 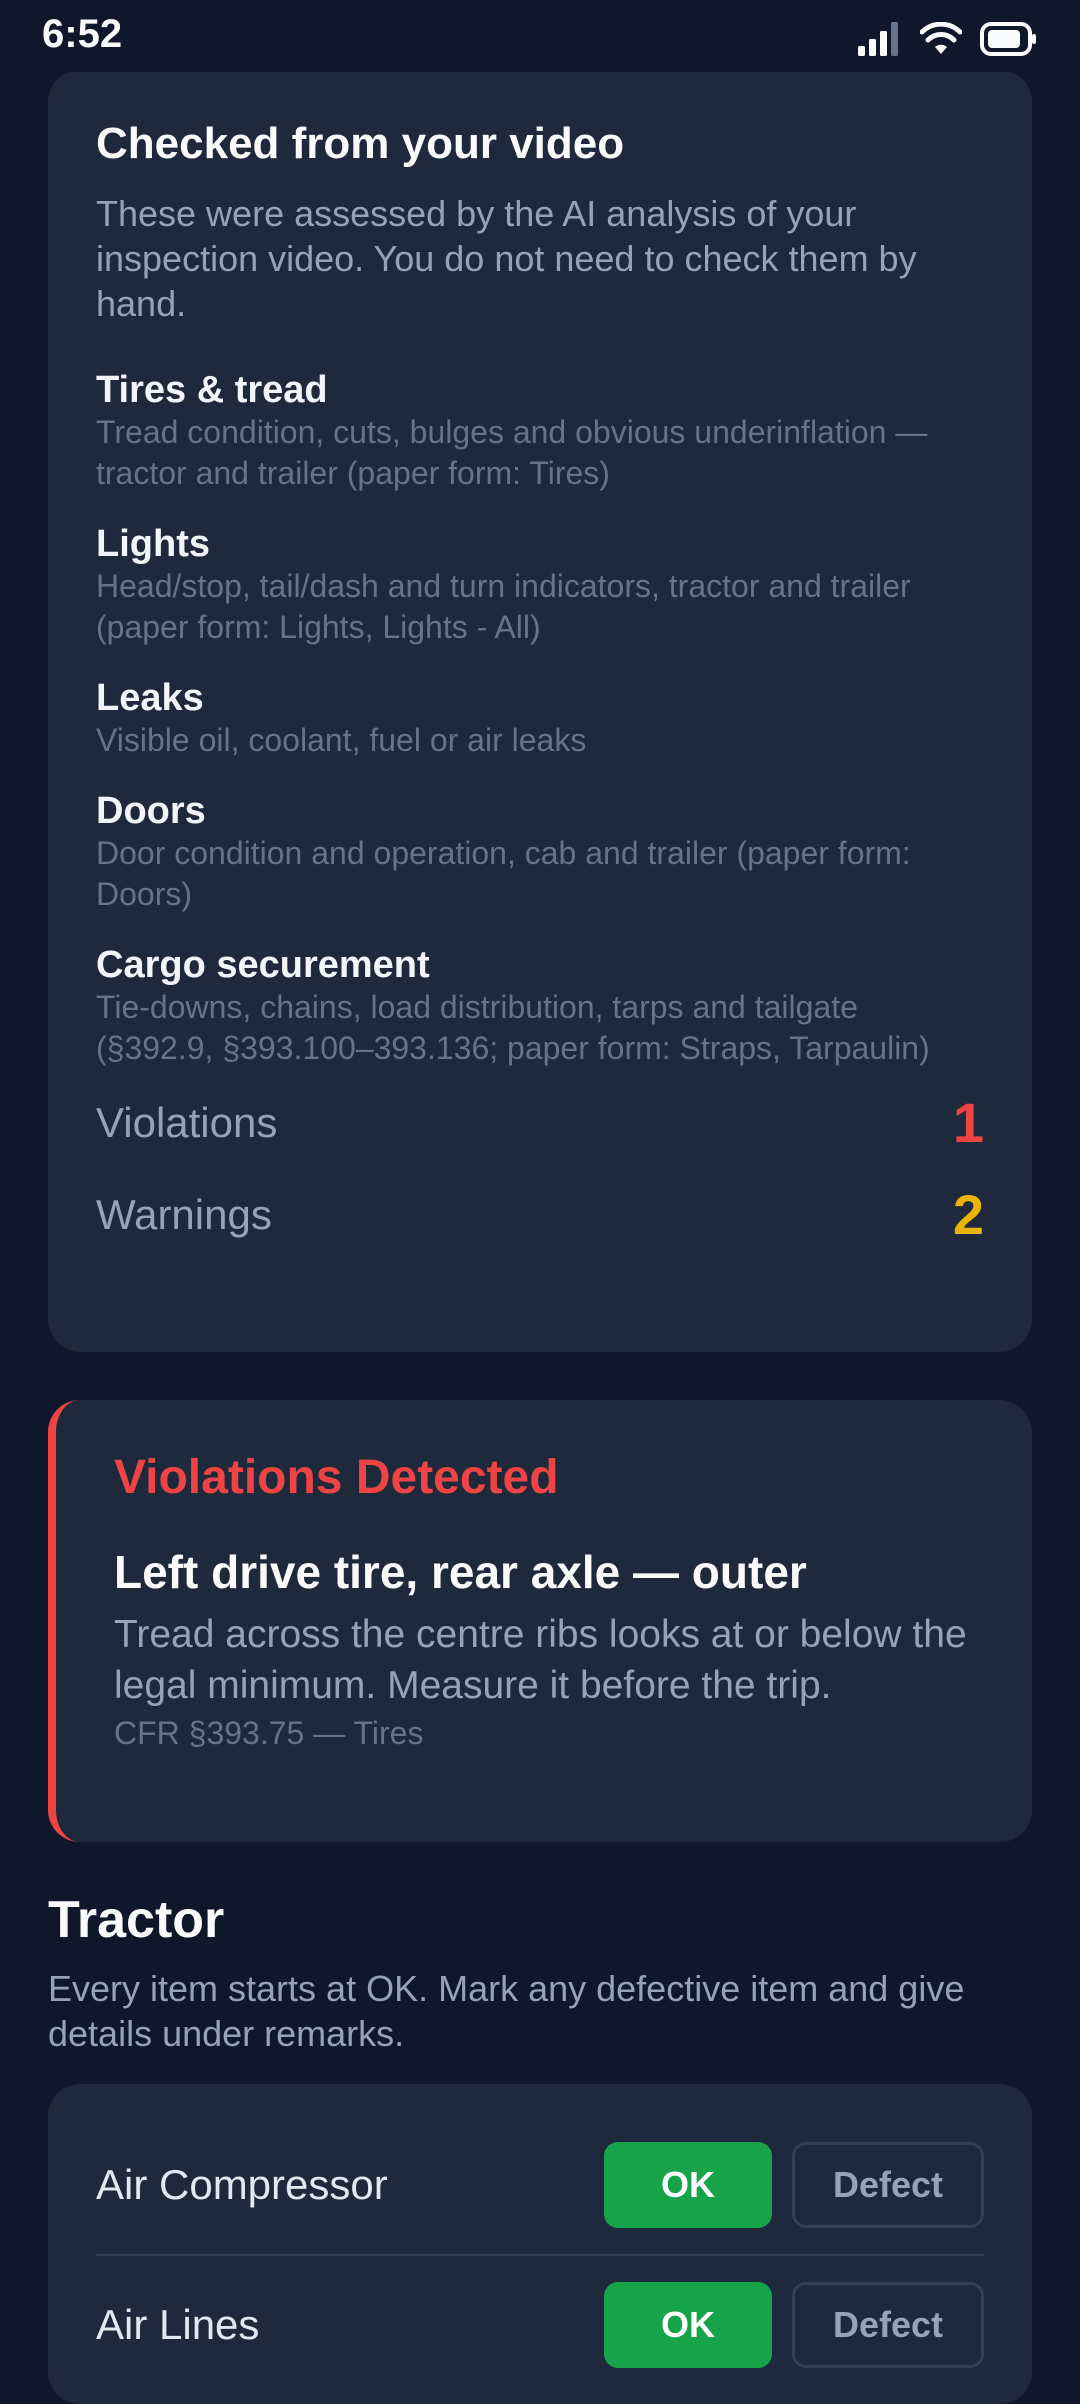 What do you see at coordinates (540, 2325) in the screenshot?
I see `inspection-row: Air Lines OK Defect` at bounding box center [540, 2325].